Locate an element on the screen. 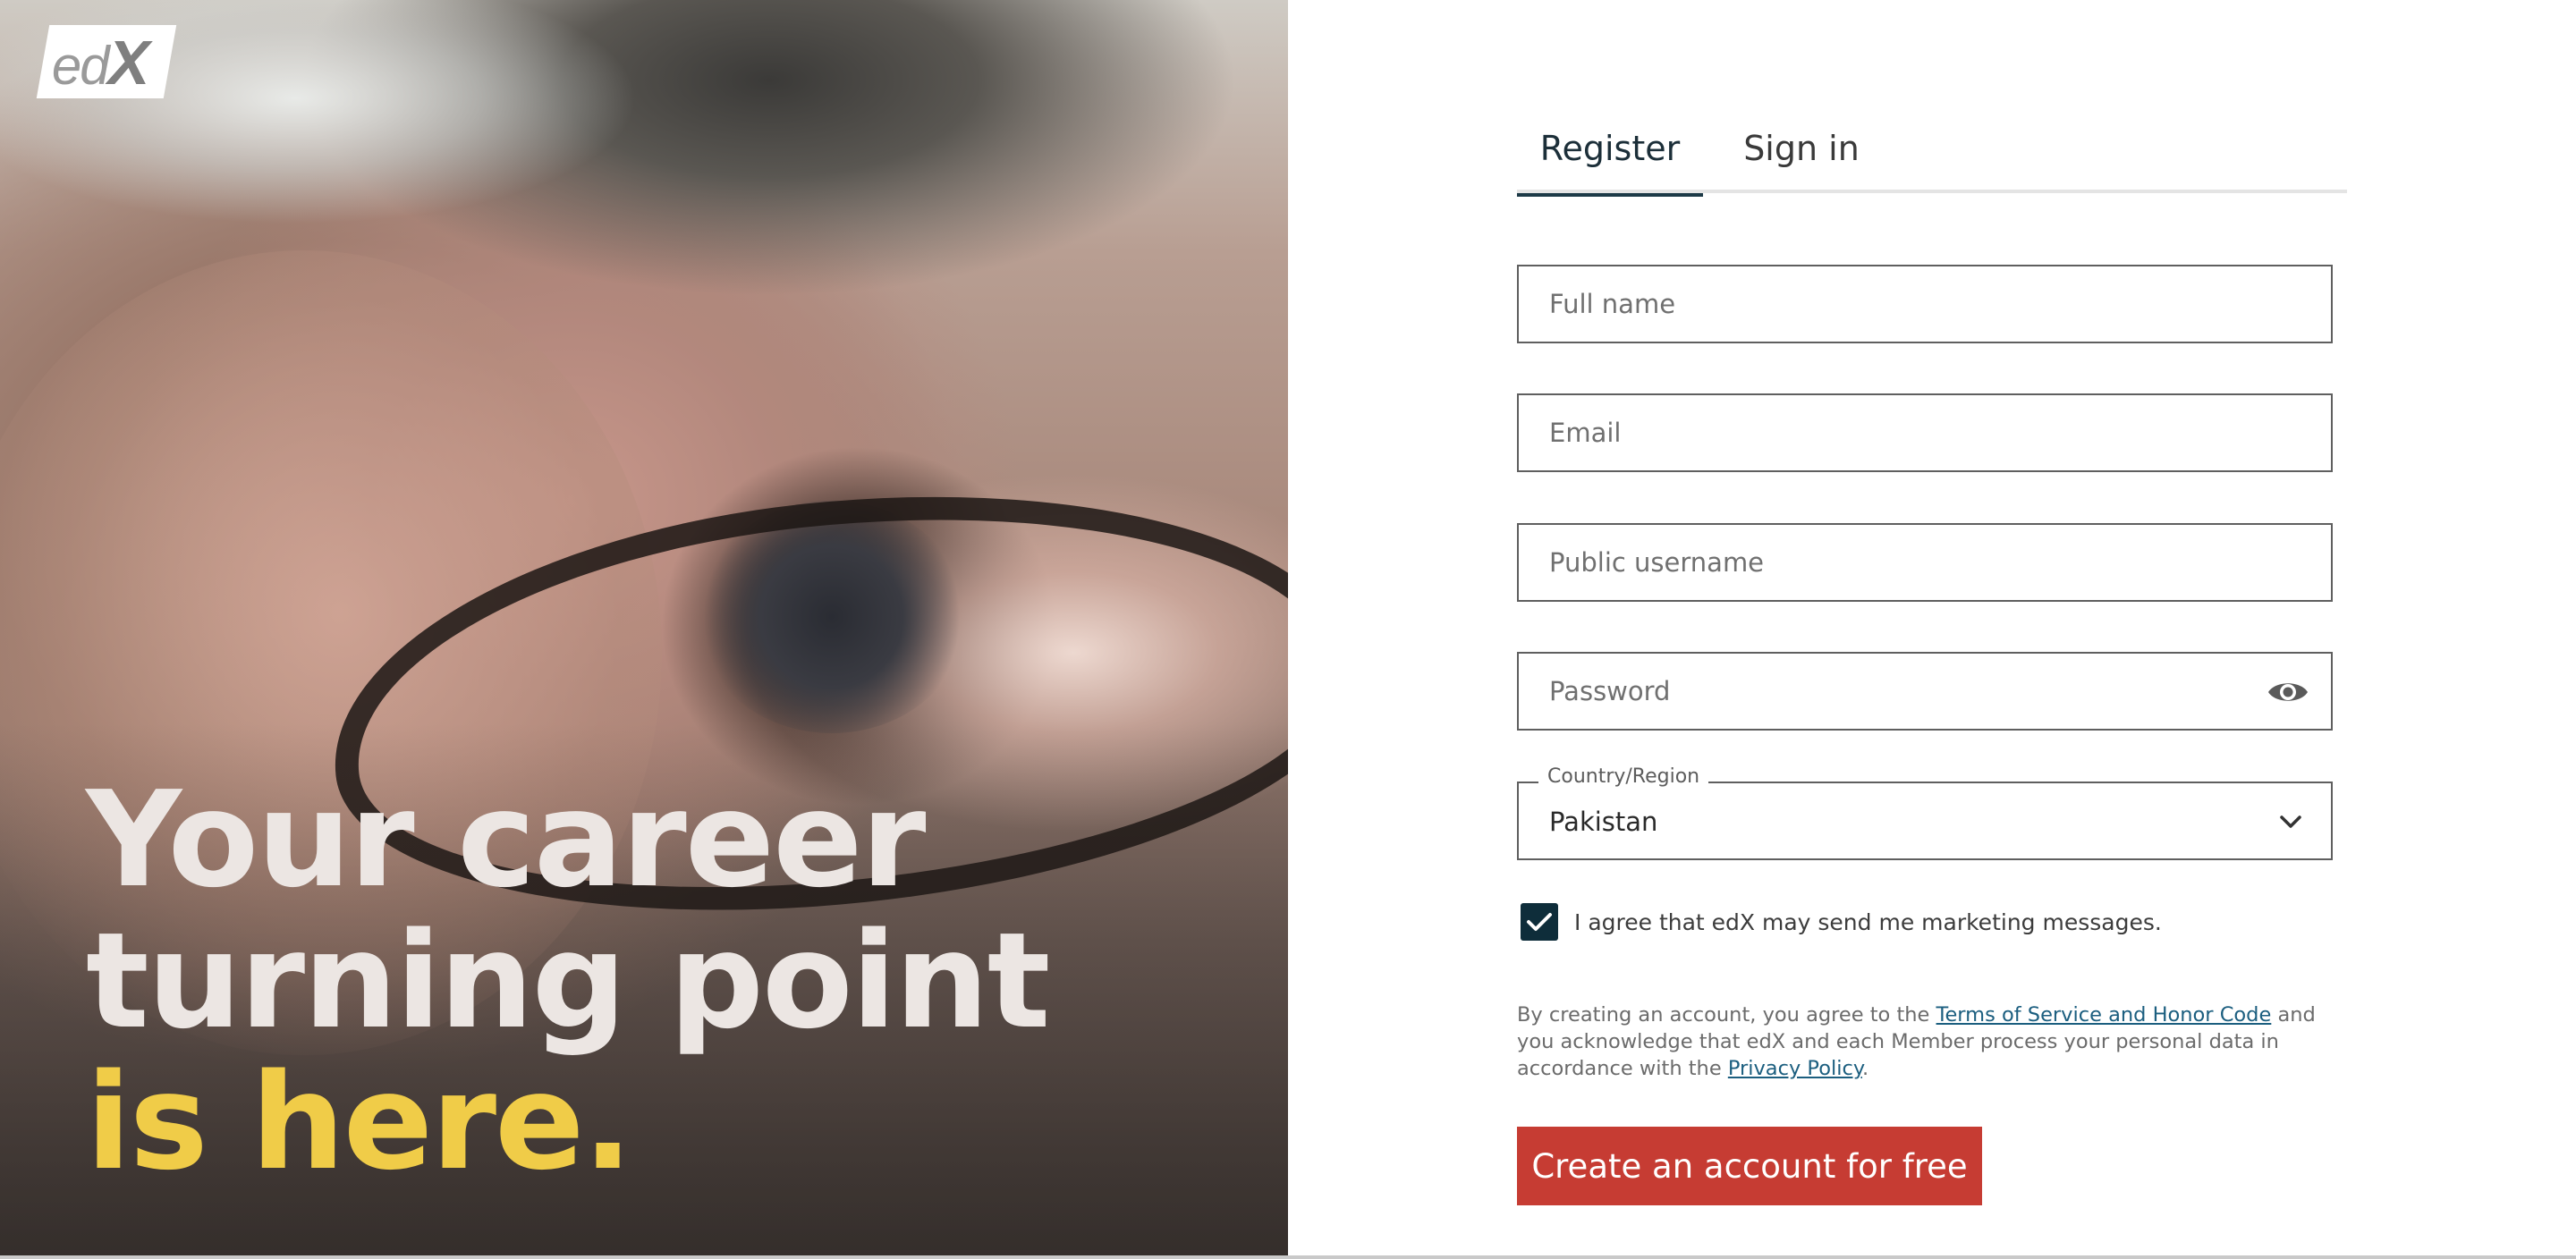 The width and height of the screenshot is (2576, 1259). privacy-policy-link: Privacy Policy is located at coordinates (1795, 1068).